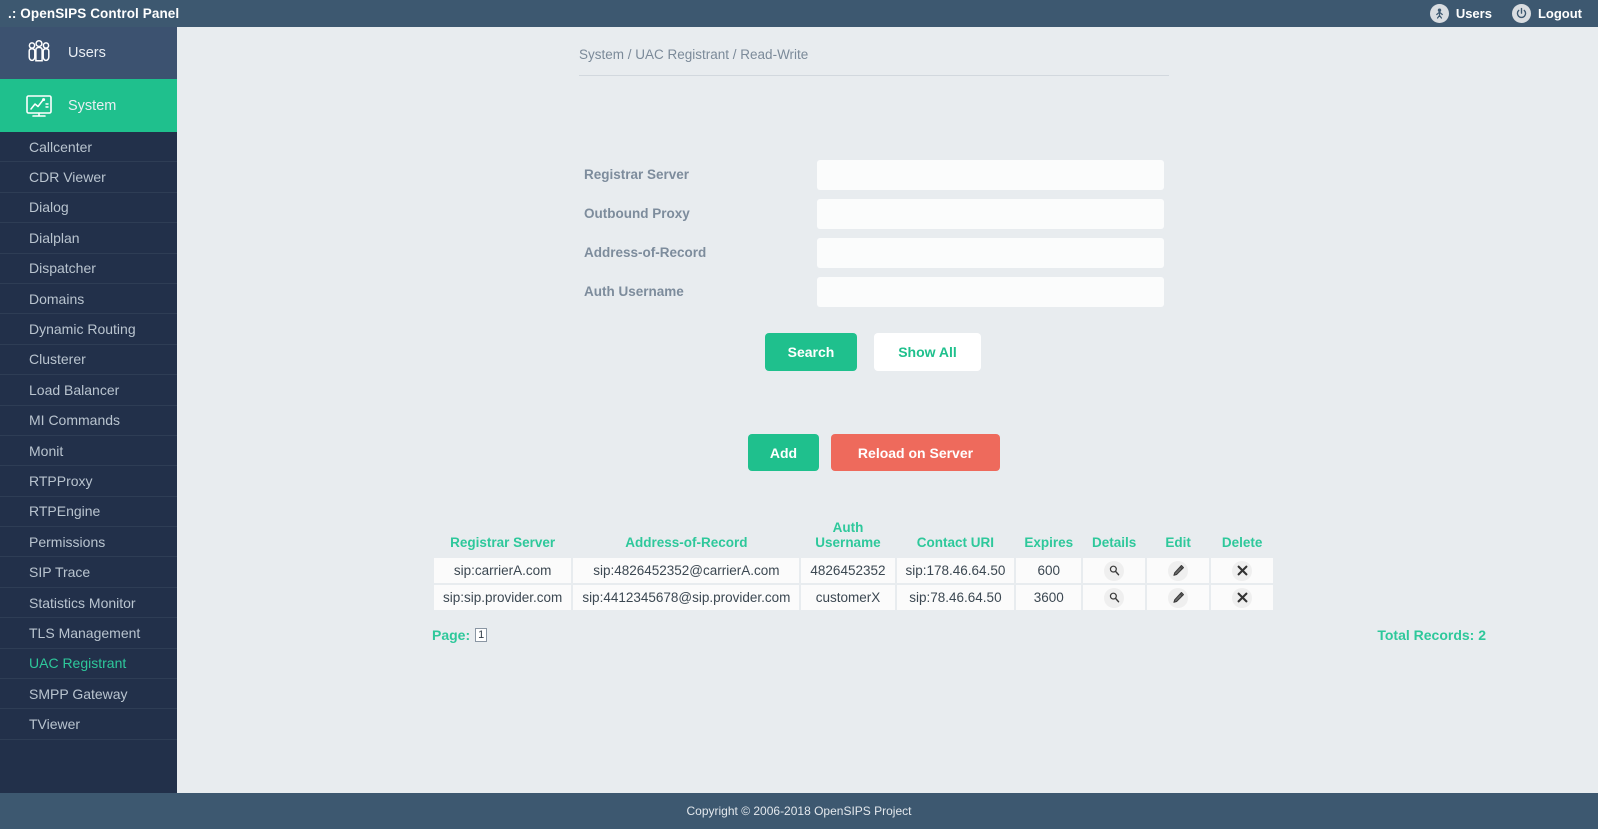 This screenshot has width=1598, height=829. Describe the element at coordinates (686, 597) in the screenshot. I see `cell-address-of-record: sip:4412345678@sip.provider.com` at that location.